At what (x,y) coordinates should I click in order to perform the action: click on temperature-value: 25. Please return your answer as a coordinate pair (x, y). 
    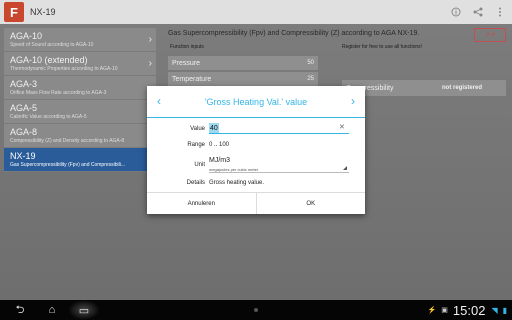
    Looking at the image, I should click on (310, 79).